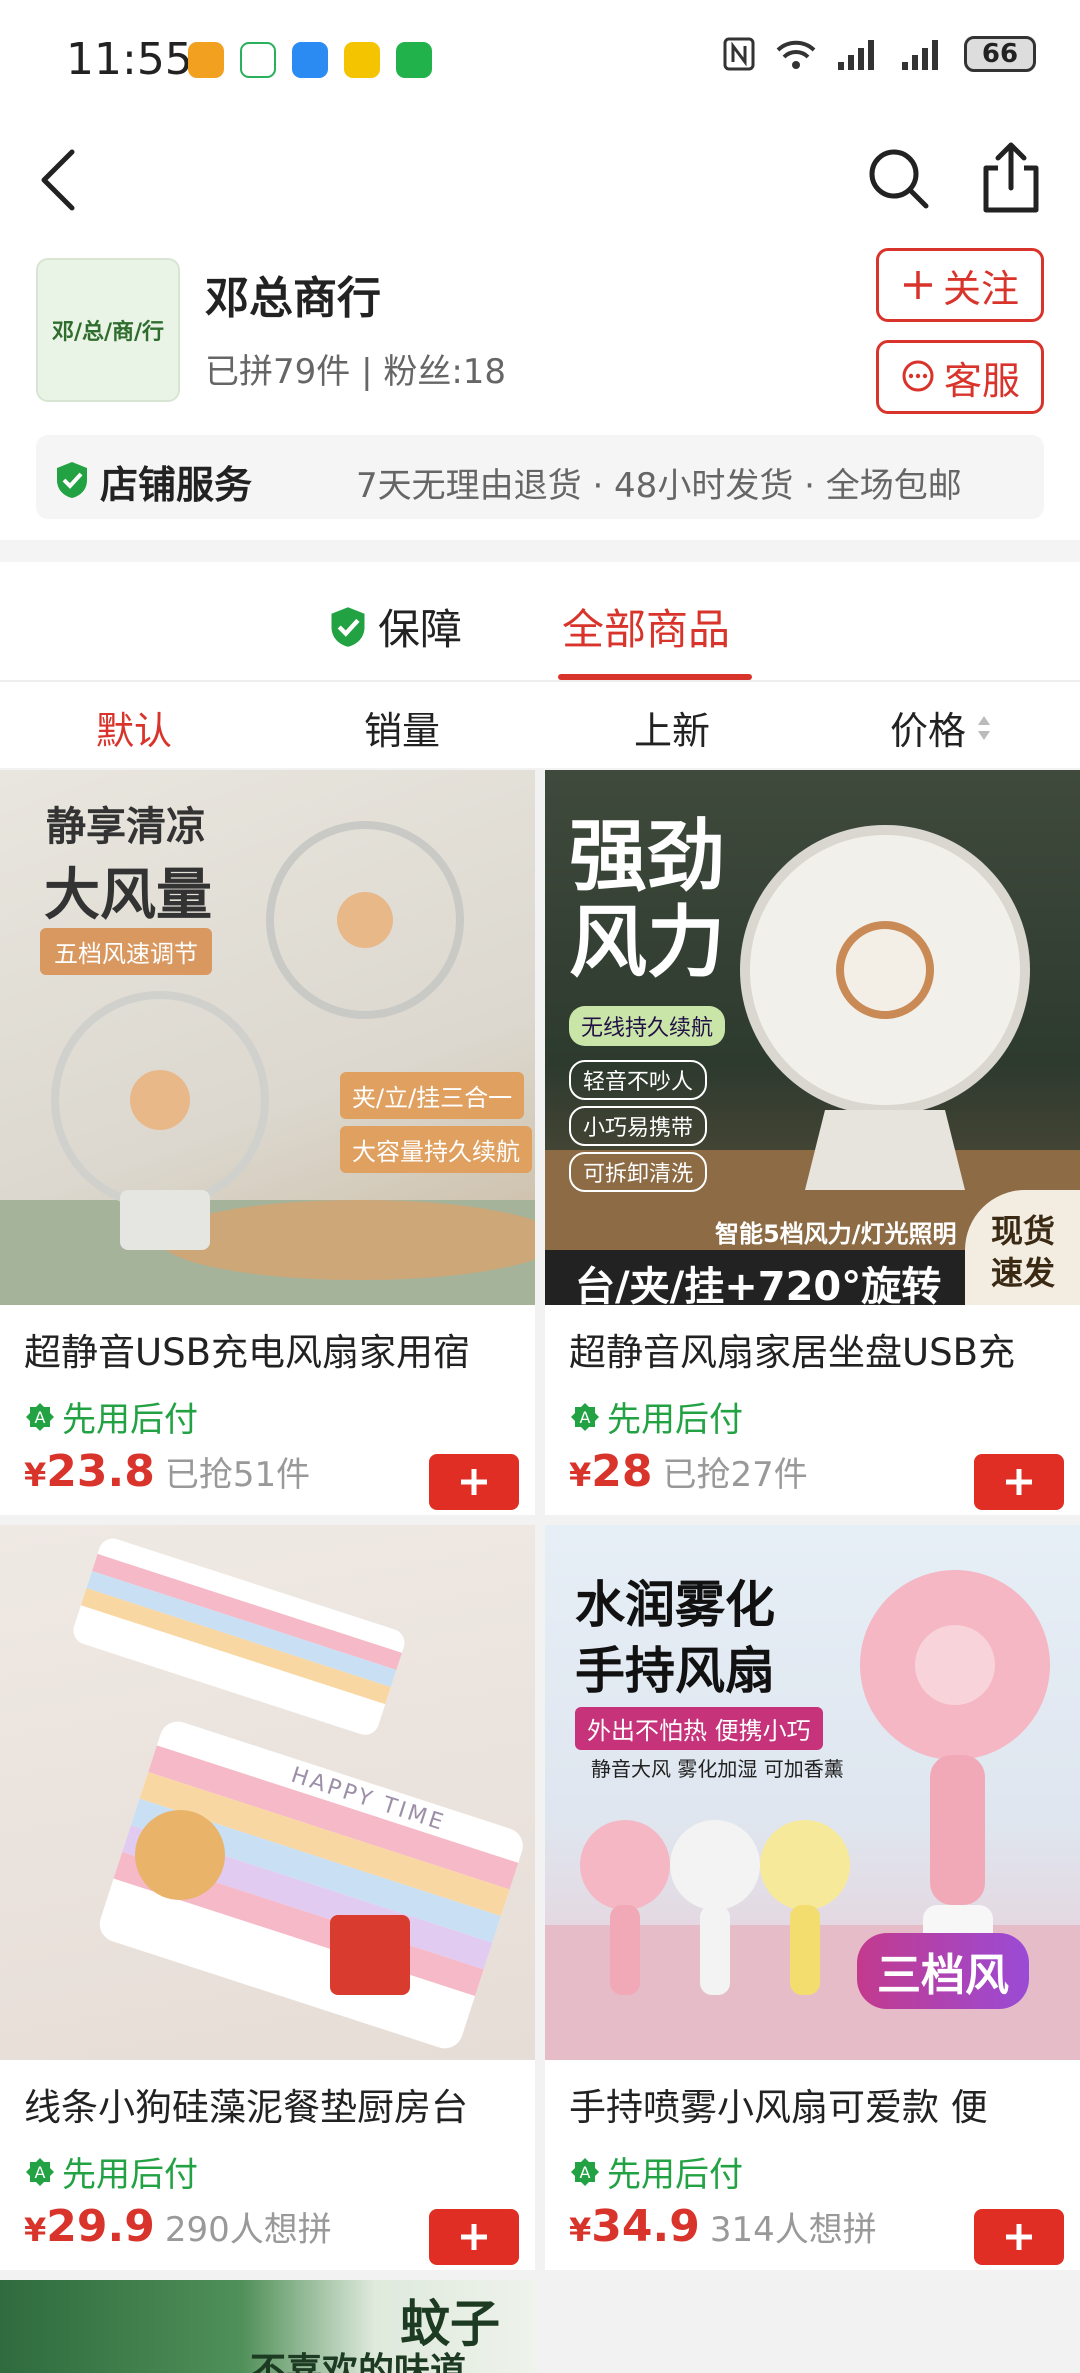 The image size is (1080, 2373). What do you see at coordinates (717, 1769) in the screenshot?
I see `image-subline: 静音大风 雾化加湿 可加香薰` at bounding box center [717, 1769].